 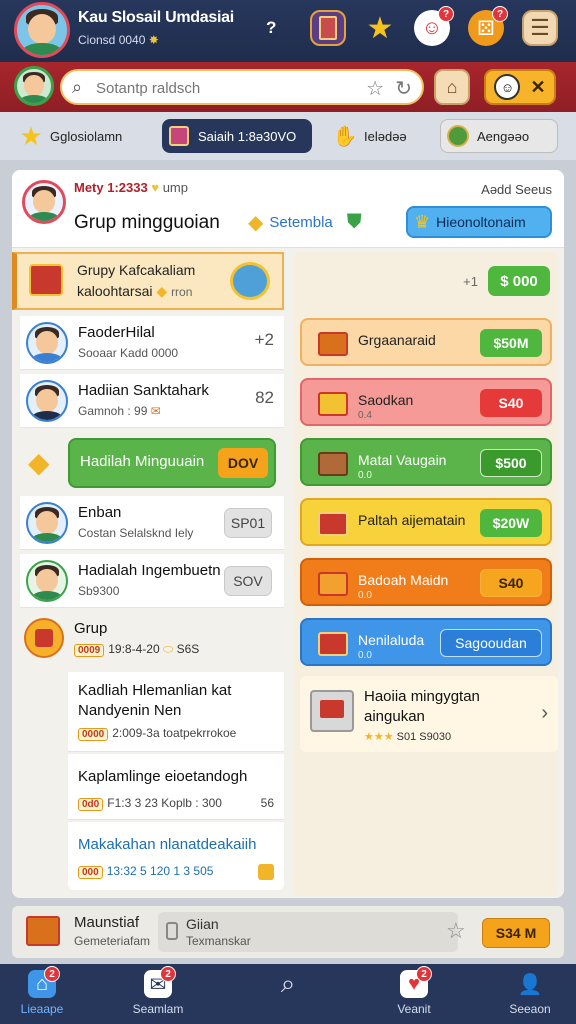 I want to click on group-owner: Mety 1:2333 ♥ ump, so click(x=131, y=187).